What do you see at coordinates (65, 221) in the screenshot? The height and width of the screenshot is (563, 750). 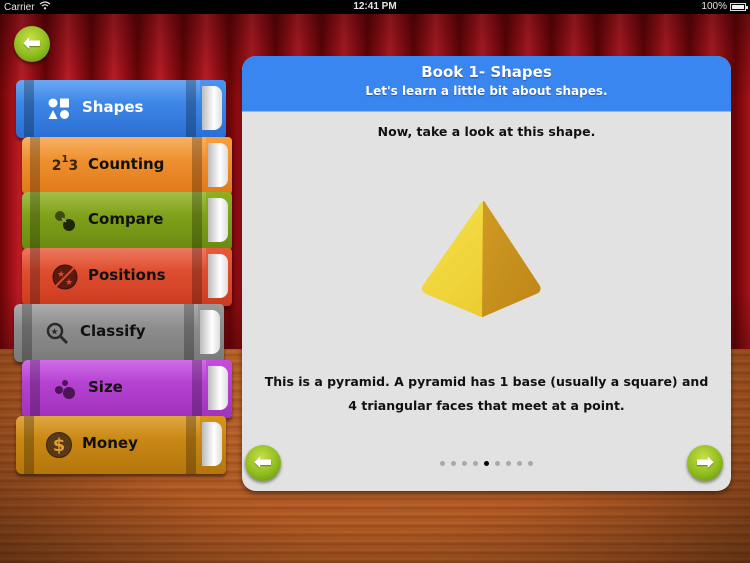 I see `compare-icon` at bounding box center [65, 221].